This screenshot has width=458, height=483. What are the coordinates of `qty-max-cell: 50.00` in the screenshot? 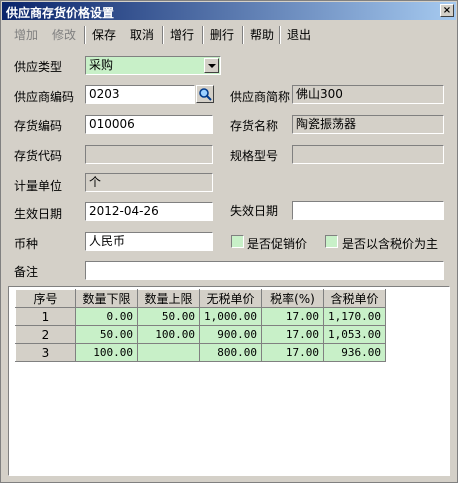 It's located at (168, 316).